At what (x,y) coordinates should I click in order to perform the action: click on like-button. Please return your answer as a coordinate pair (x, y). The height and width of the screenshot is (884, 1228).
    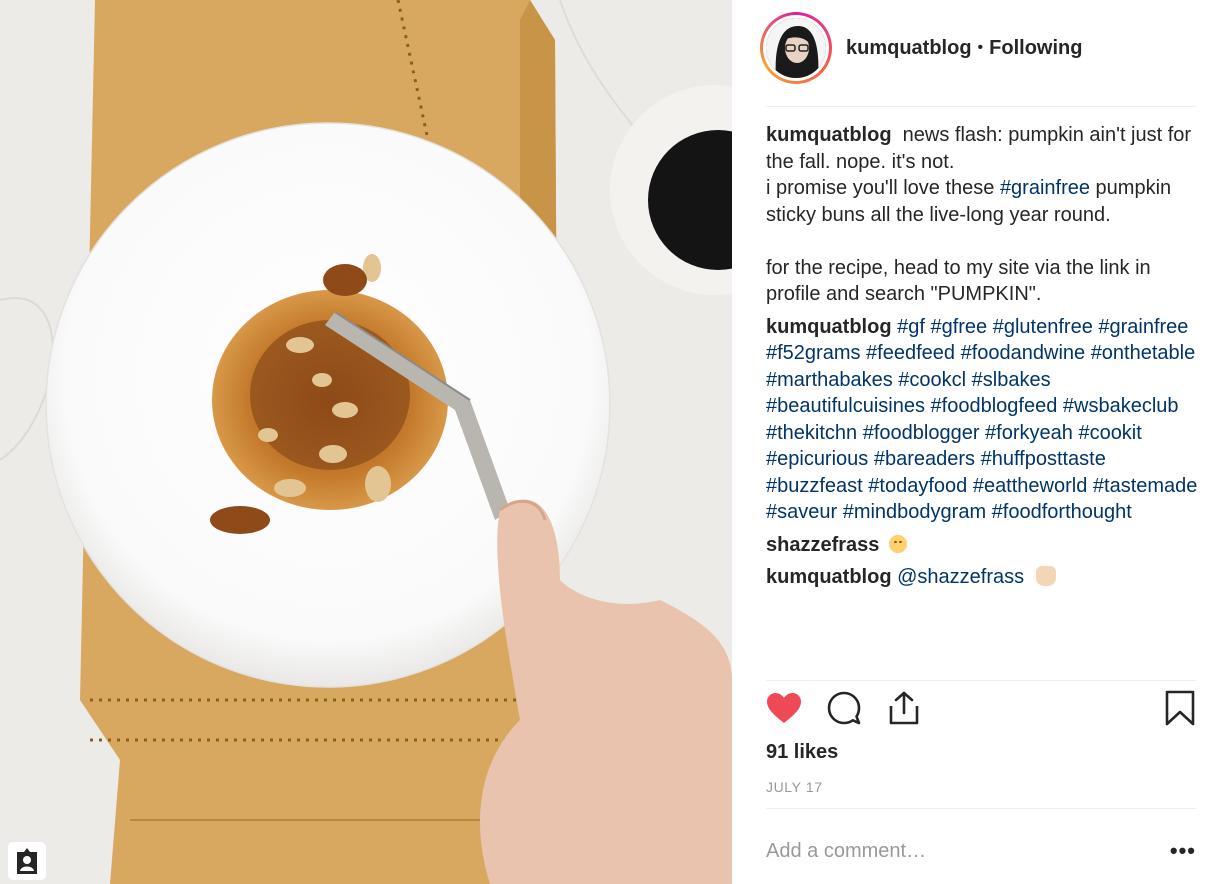
    Looking at the image, I should click on (784, 710).